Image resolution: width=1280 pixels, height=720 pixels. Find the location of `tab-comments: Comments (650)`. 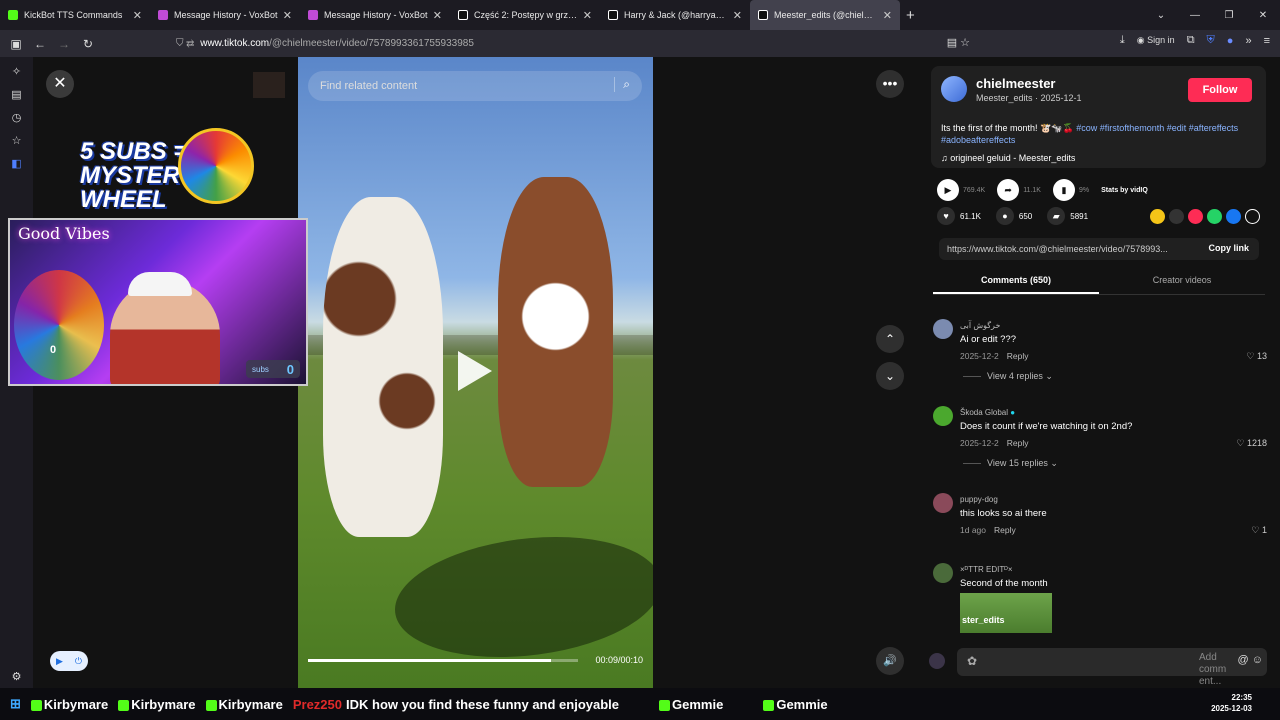

tab-comments: Comments (650) is located at coordinates (1016, 283).